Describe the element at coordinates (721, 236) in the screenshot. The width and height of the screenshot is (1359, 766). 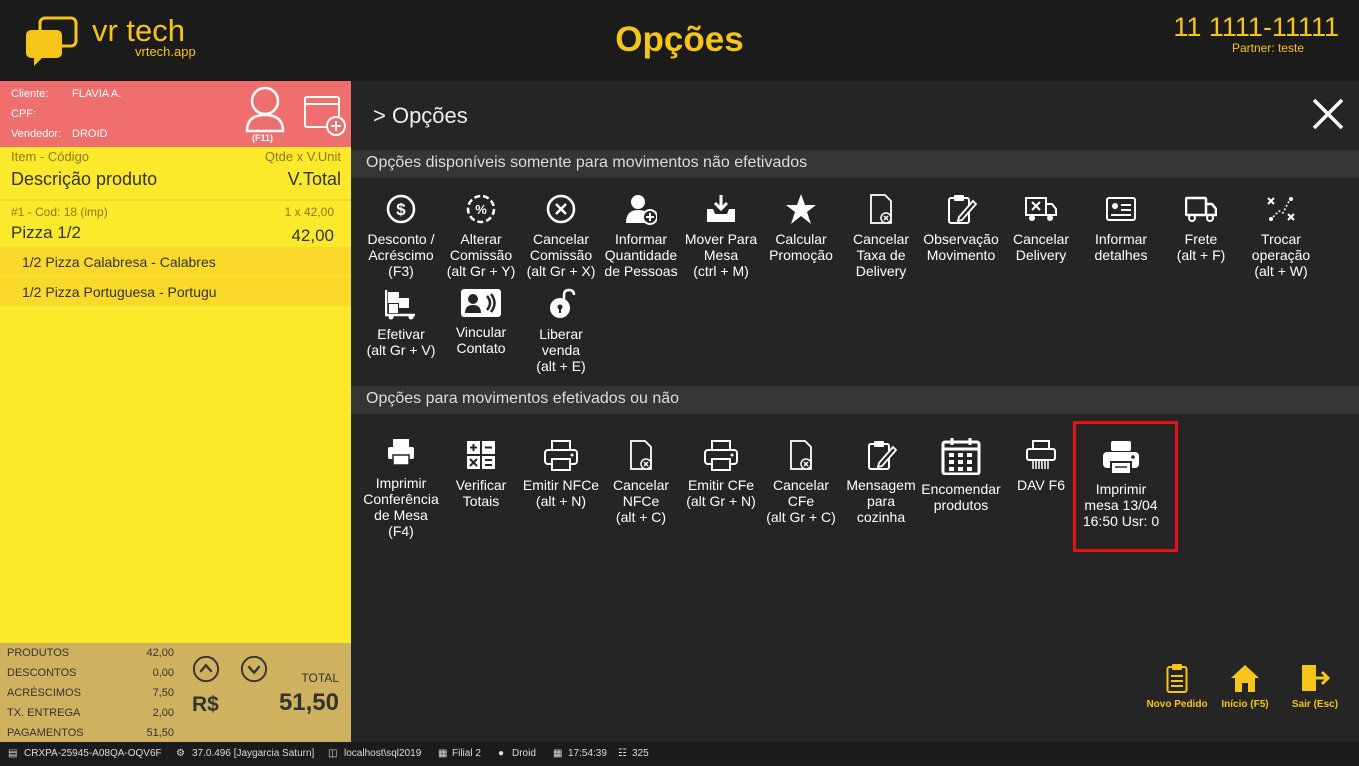
I see `option-mover-para-button: Mover Para Mesa (ctrl + M)` at that location.